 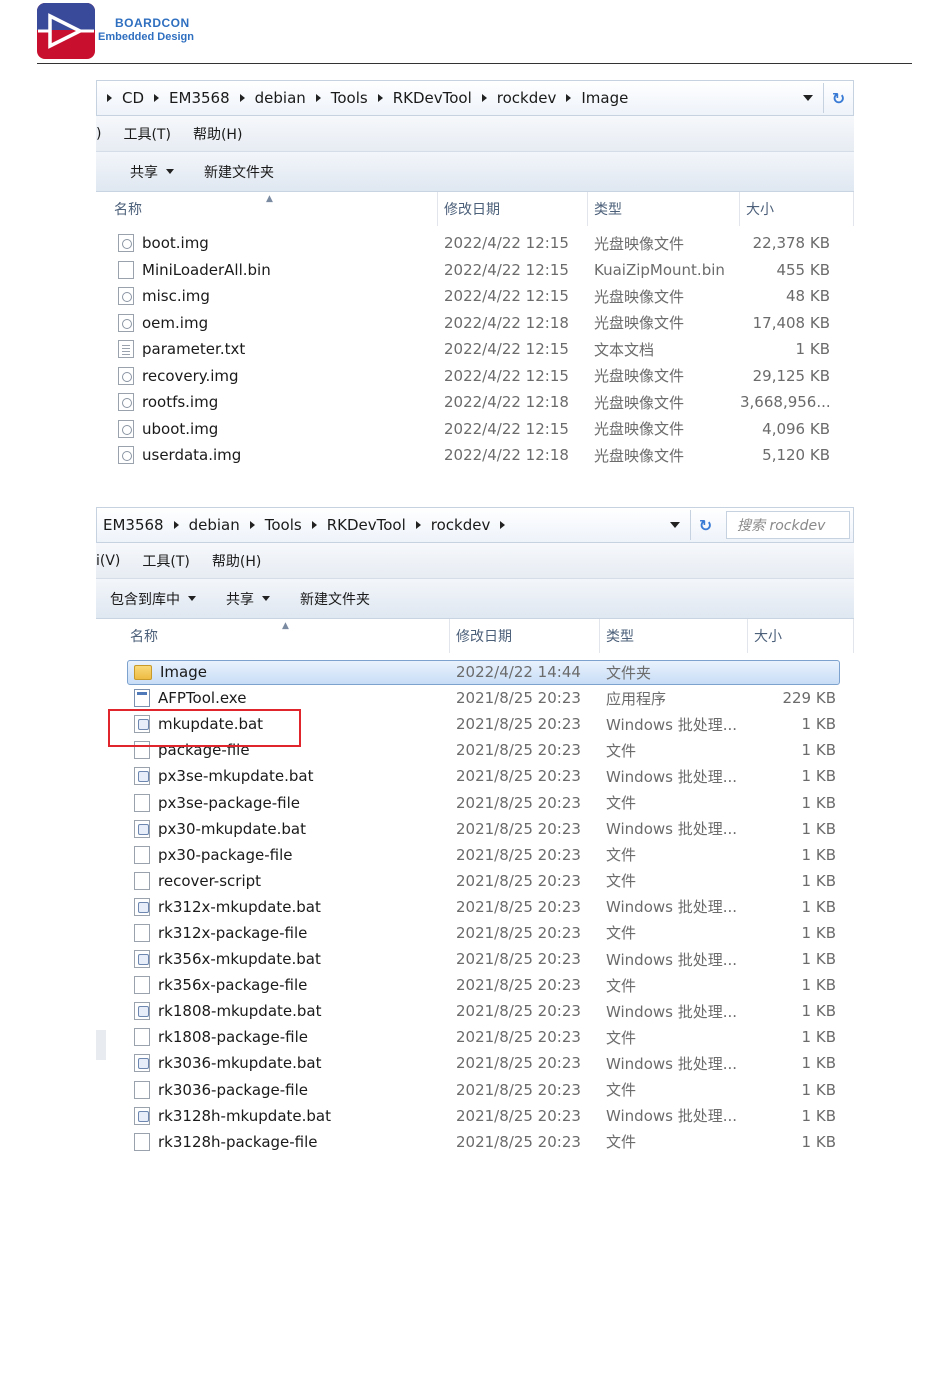 I want to click on folder-row: Image 2022/4/22 14:44 文件夹, so click(x=475, y=672).